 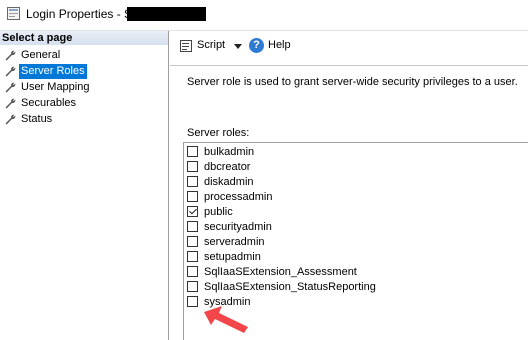 I want to click on sidebar-item-label: User Mapping, so click(x=55, y=87).